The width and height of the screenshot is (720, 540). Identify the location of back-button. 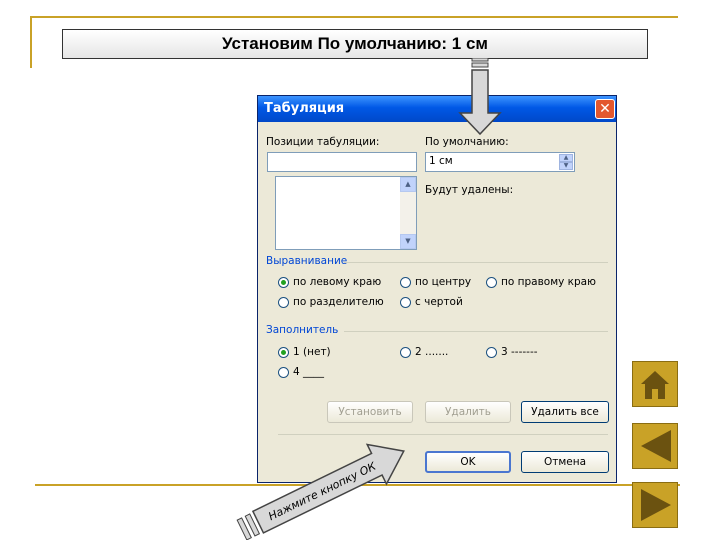
(655, 446).